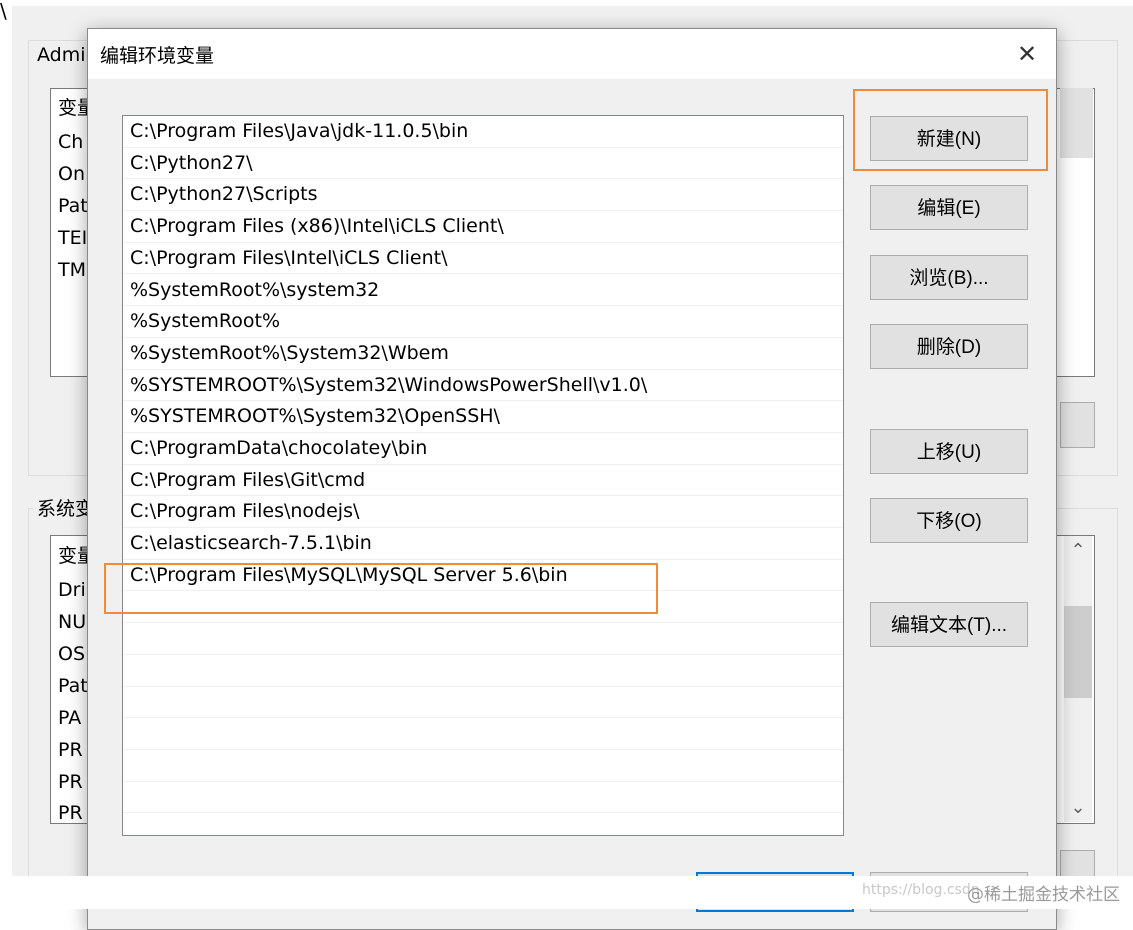 Image resolution: width=1133 pixels, height=930 pixels. I want to click on system-list-scrollbar: ⌃ ⌄, so click(1078, 679).